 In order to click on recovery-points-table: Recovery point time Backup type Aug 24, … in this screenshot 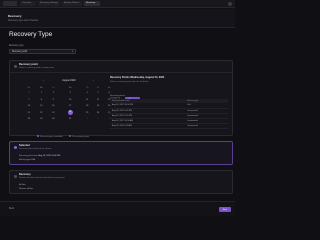, I will do `click(169, 114)`.